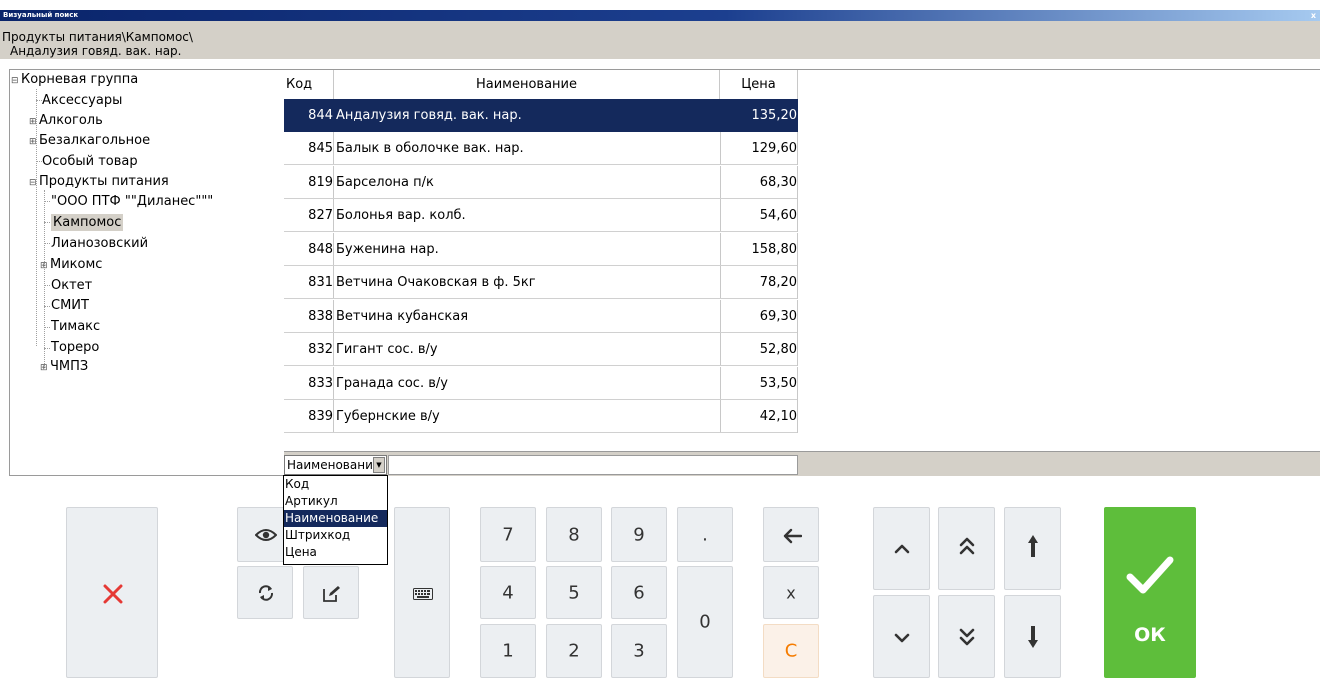 The width and height of the screenshot is (1320, 697). Describe the element at coordinates (527, 215) in the screenshot. I see `cell-name: Болонья вар. колб.` at that location.